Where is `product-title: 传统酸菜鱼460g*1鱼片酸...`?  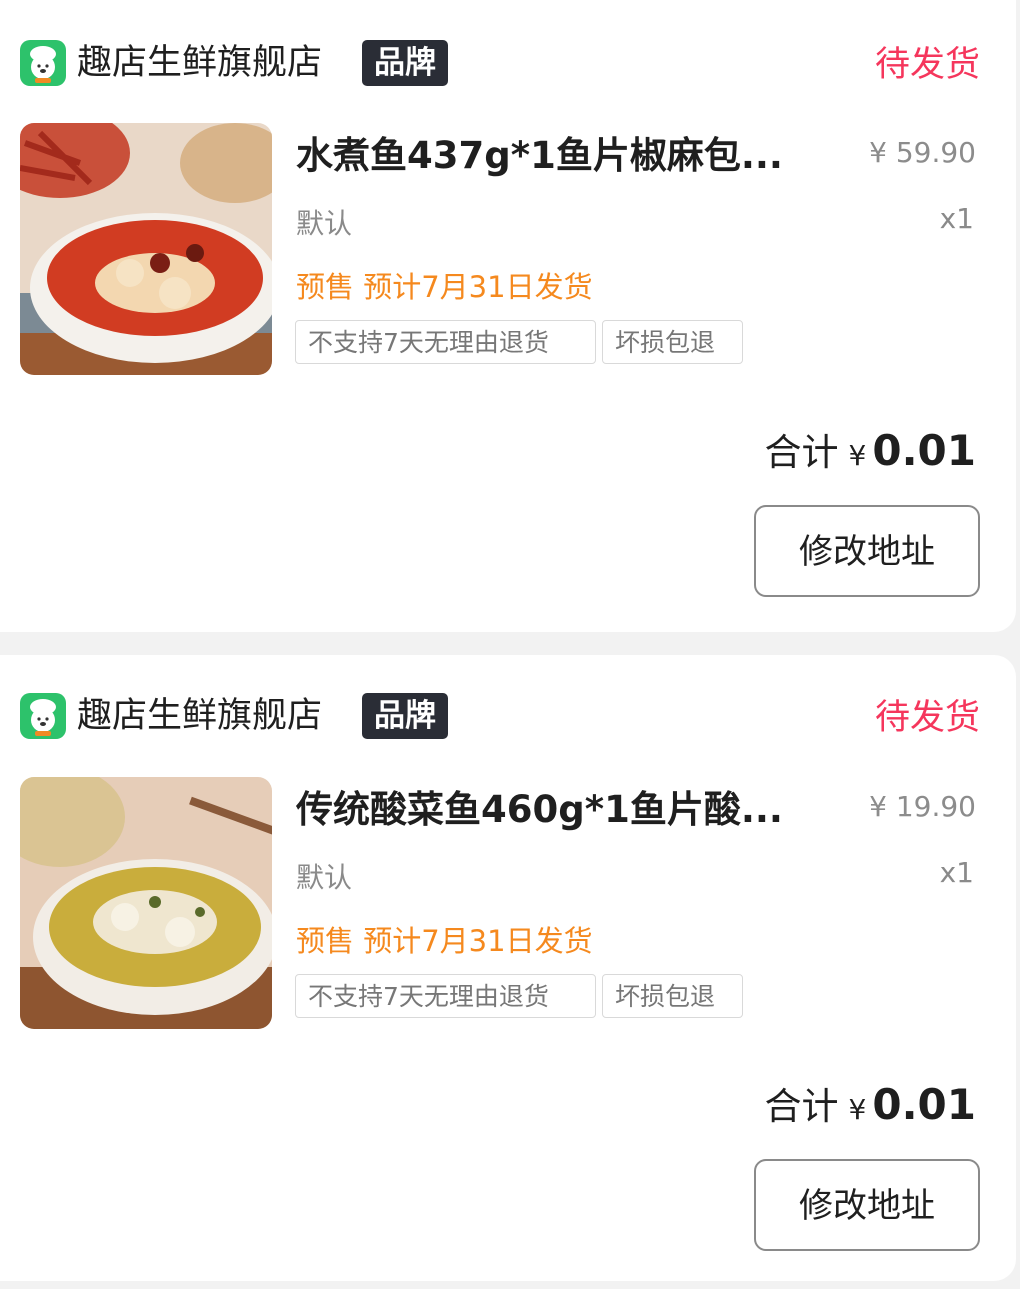 product-title: 传统酸菜鱼460g*1鱼片酸... is located at coordinates (556, 810).